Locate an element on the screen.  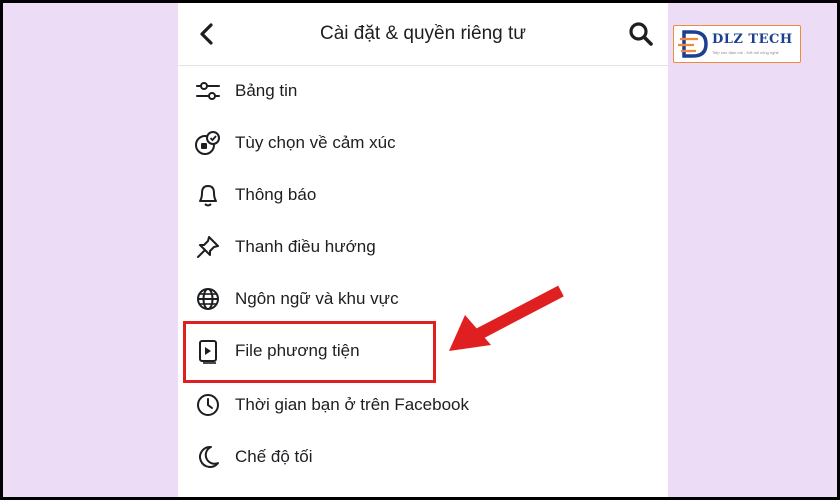
menu-item-label: Bảng tin is located at coordinates (266, 90).